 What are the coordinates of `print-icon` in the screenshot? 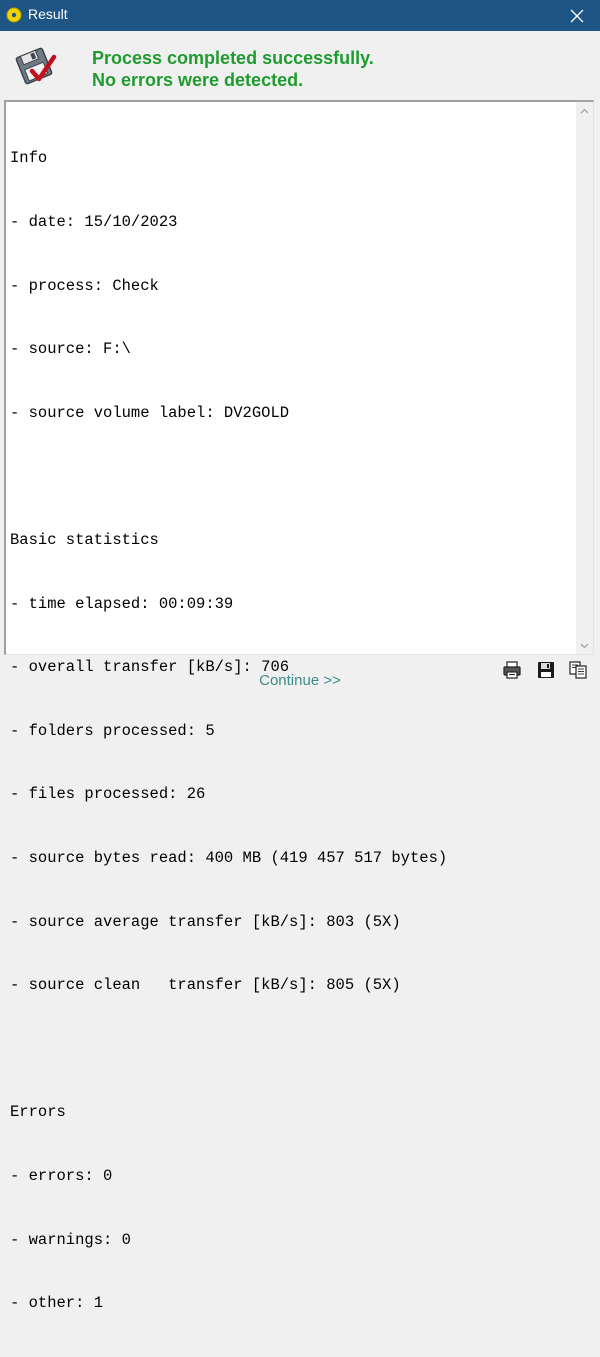 It's located at (512, 670).